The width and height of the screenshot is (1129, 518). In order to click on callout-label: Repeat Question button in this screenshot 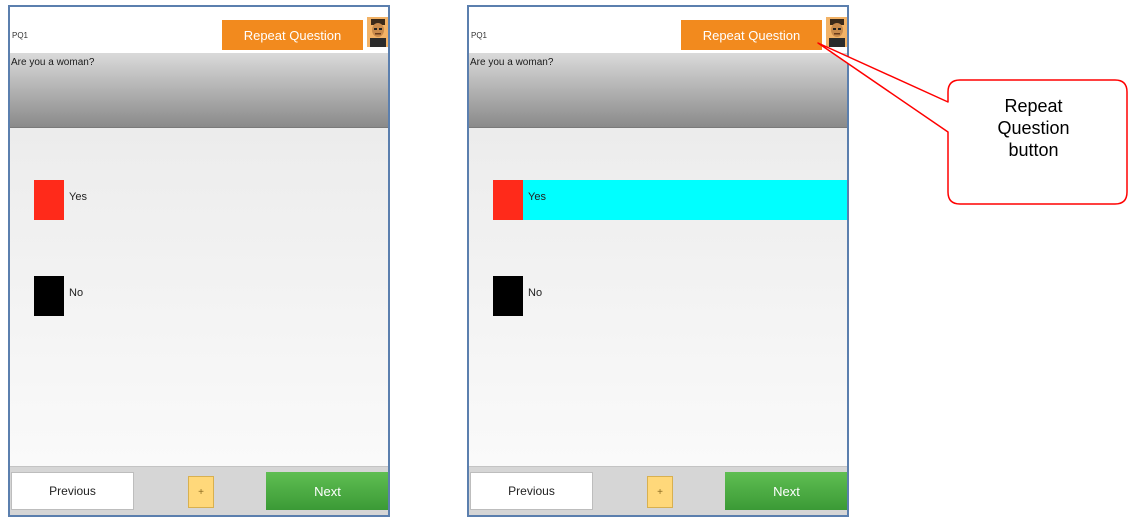, I will do `click(1033, 128)`.